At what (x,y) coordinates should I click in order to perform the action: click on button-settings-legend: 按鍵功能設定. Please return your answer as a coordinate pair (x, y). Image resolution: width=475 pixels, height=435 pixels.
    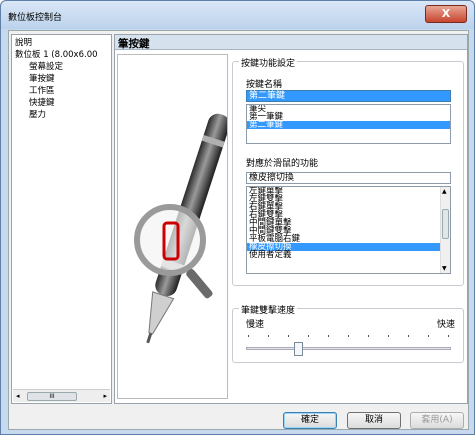
    Looking at the image, I should click on (268, 62).